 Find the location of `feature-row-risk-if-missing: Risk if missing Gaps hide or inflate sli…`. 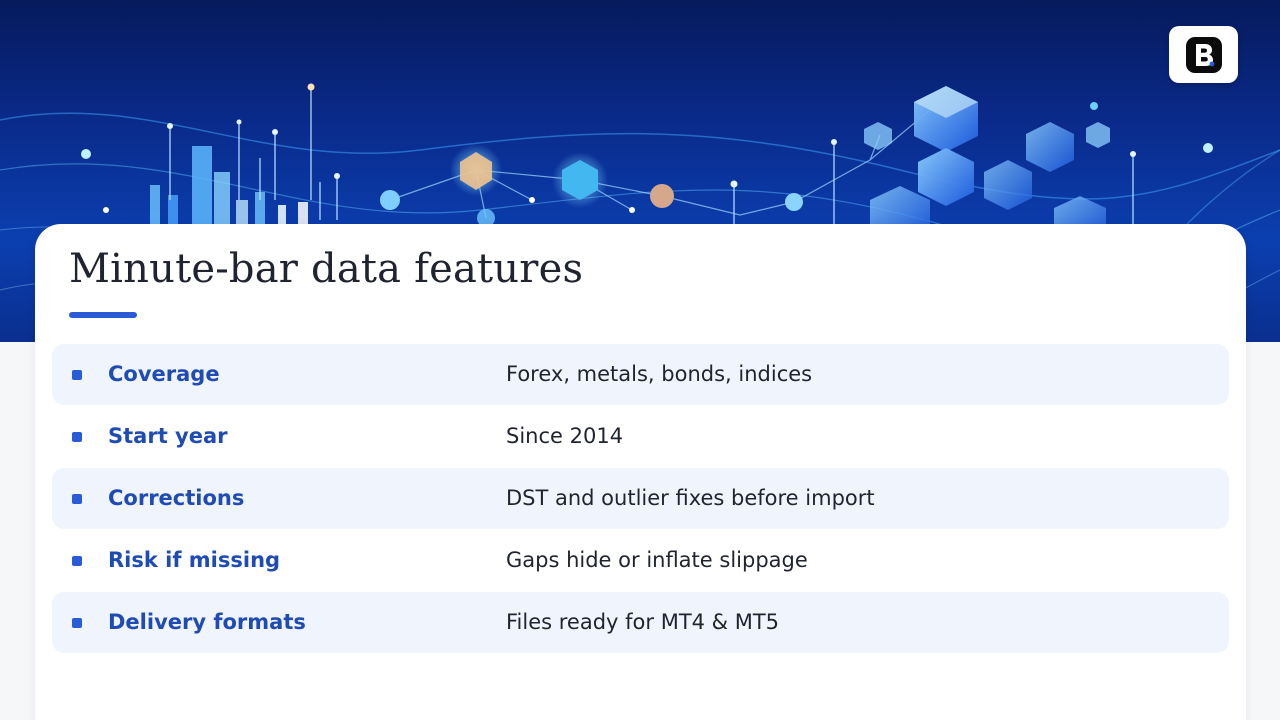

feature-row-risk-if-missing: Risk if missing Gaps hide or inflate sli… is located at coordinates (640, 560).